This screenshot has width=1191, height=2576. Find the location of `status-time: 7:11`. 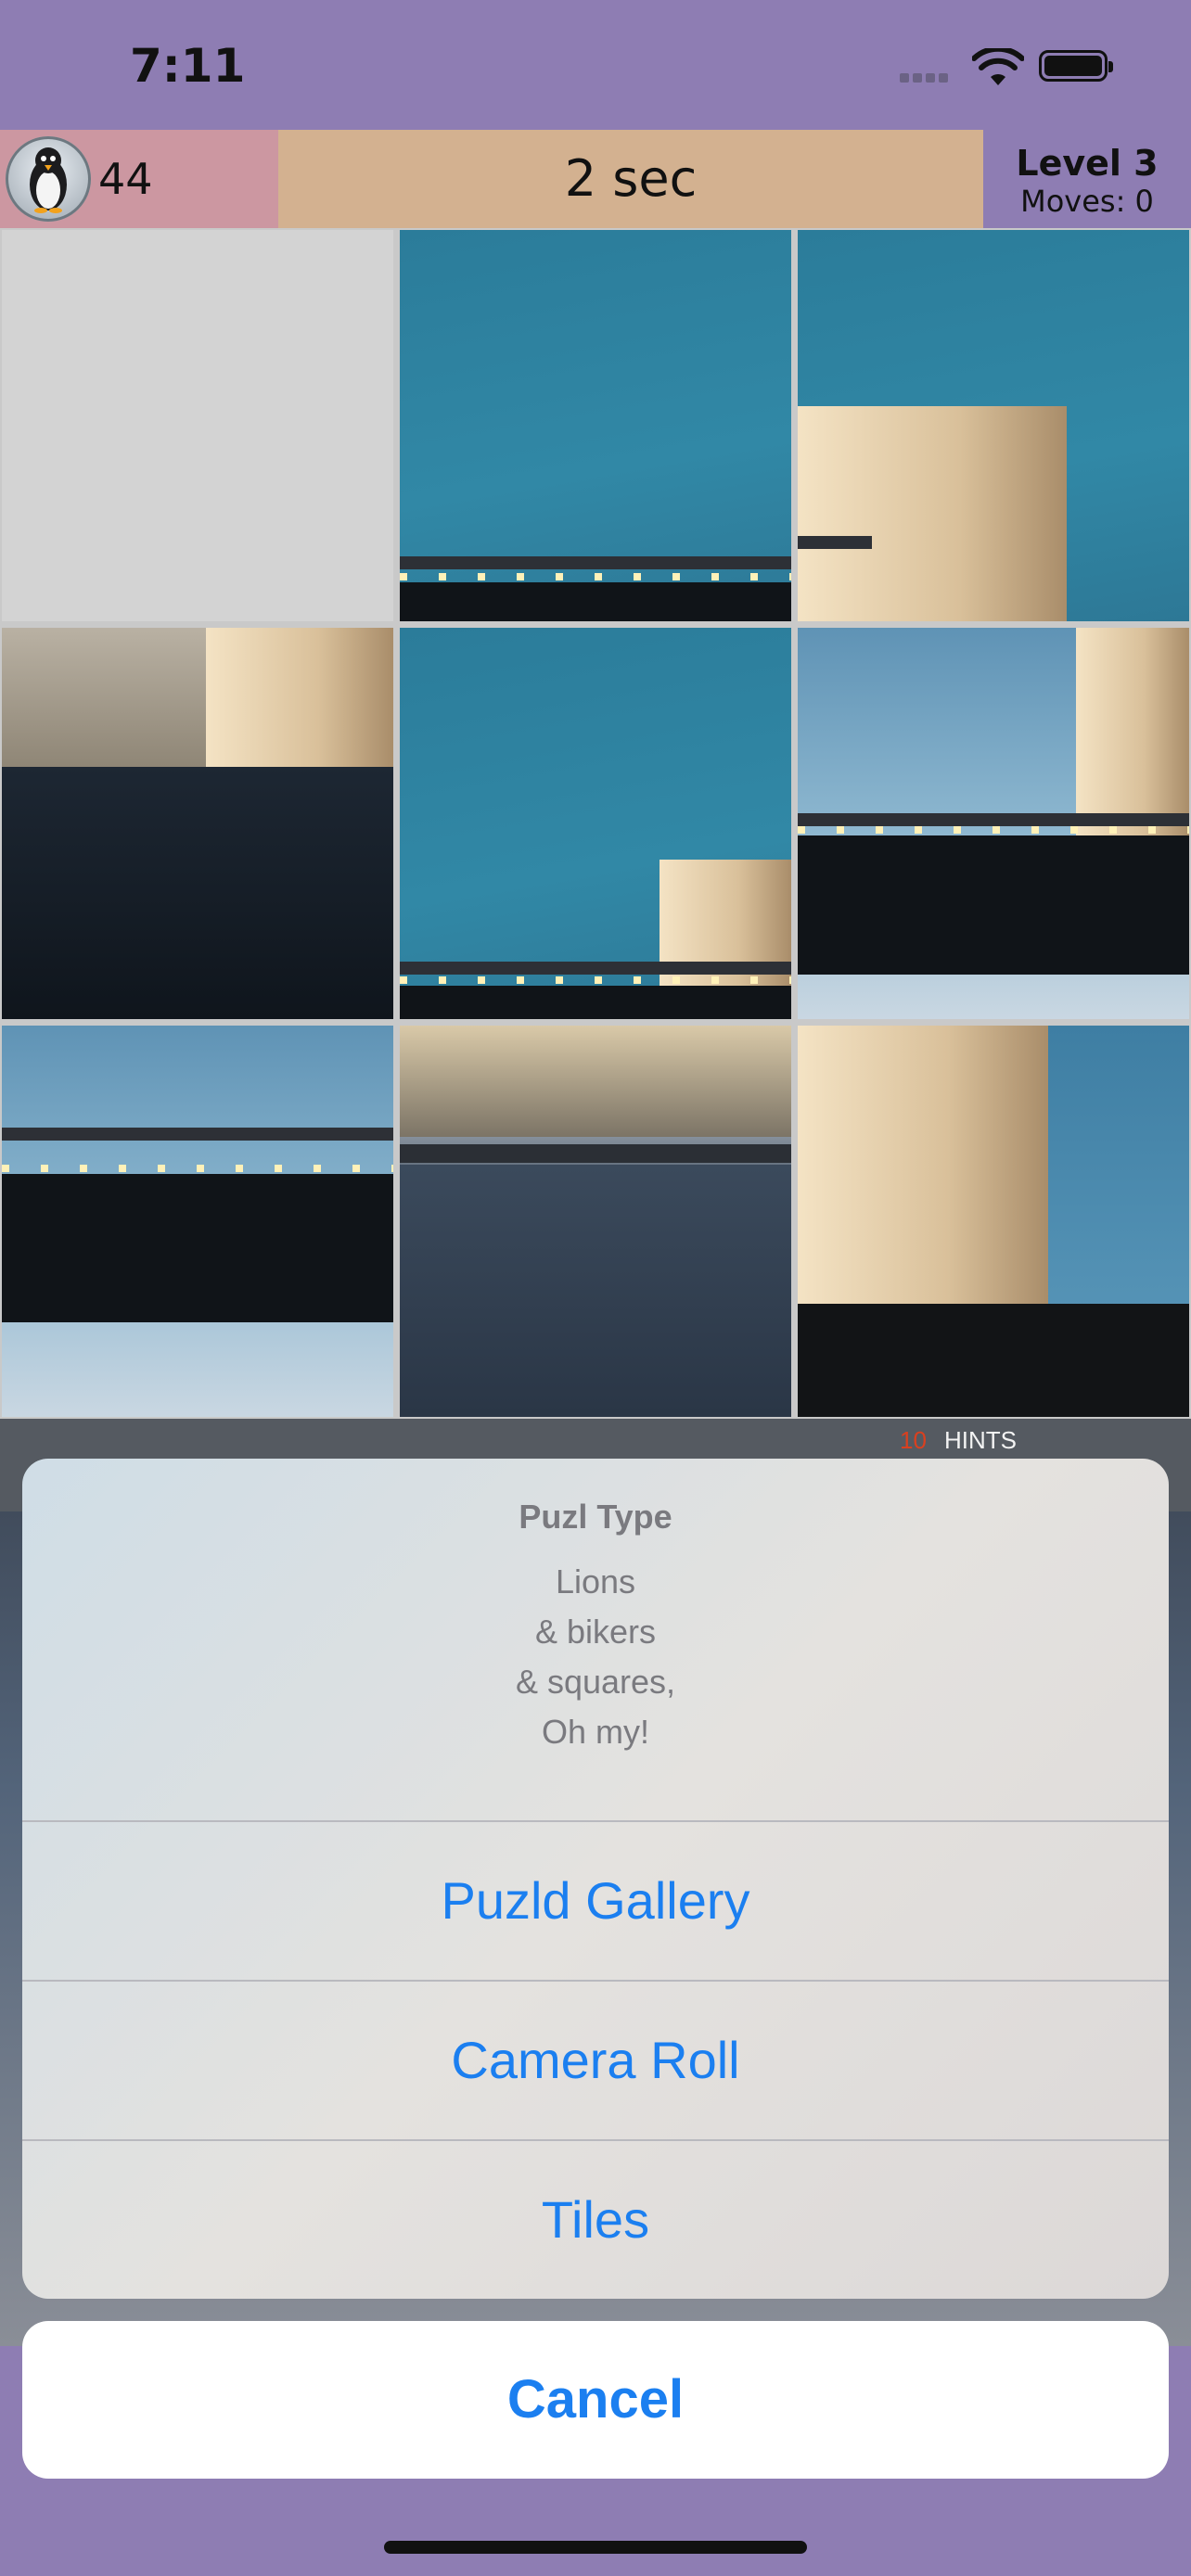

status-time: 7:11 is located at coordinates (188, 66).